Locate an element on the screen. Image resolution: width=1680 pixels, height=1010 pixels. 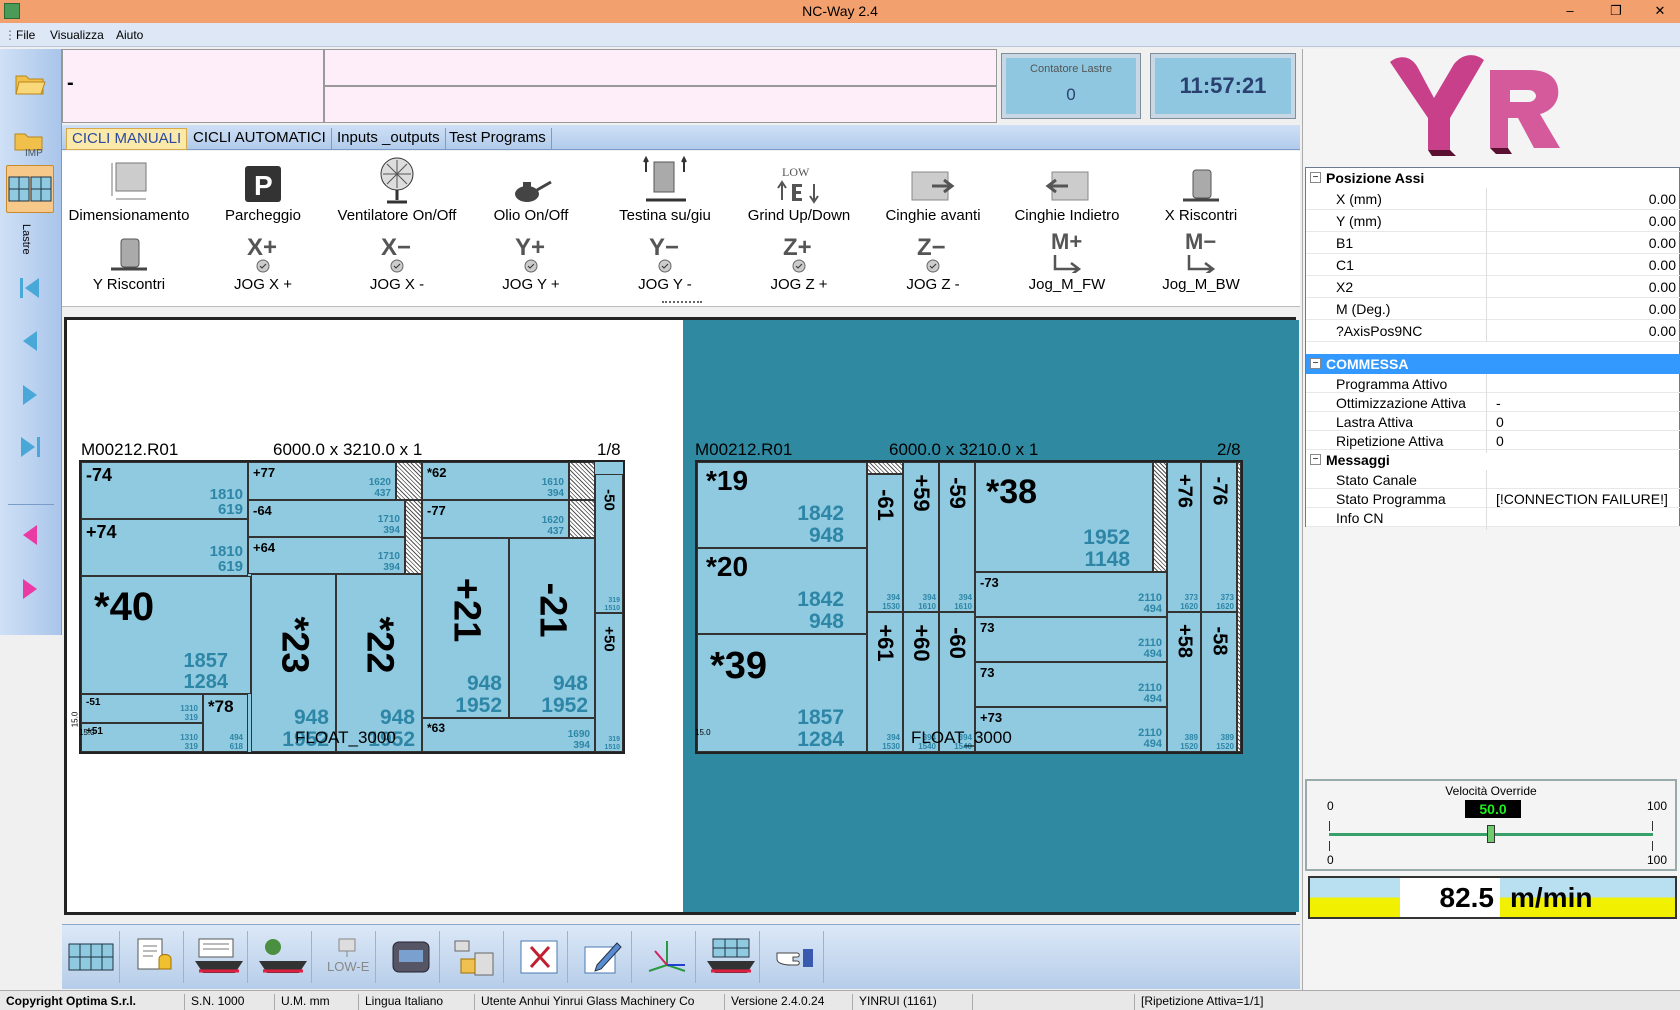
piece: *23 948 1952 is located at coordinates (293, 663).